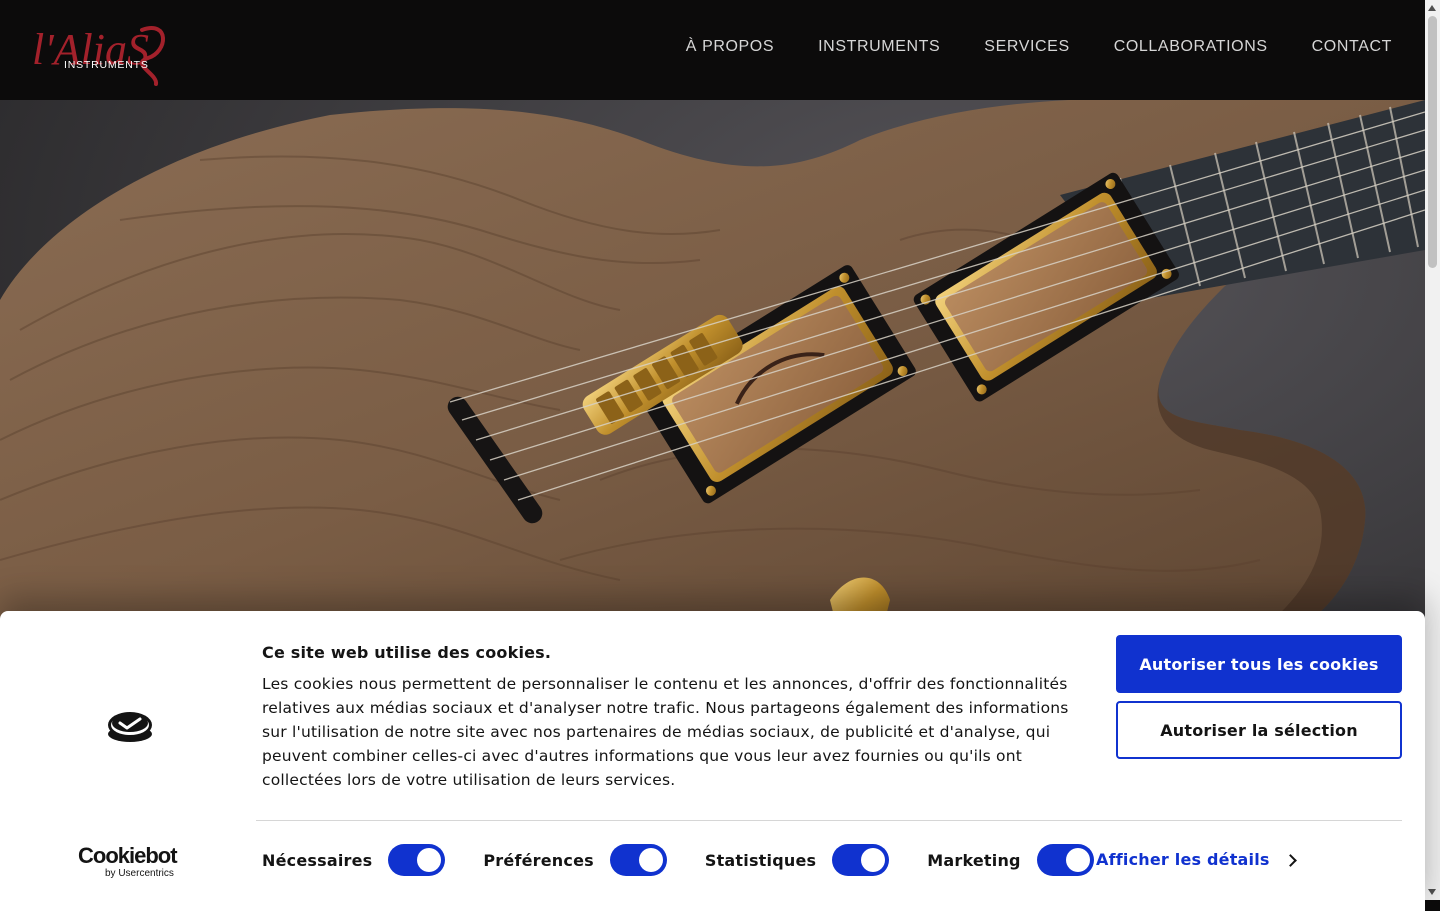 This screenshot has width=1440, height=911. Describe the element at coordinates (1026, 47) in the screenshot. I see `nav-item-services: SERVICES` at that location.